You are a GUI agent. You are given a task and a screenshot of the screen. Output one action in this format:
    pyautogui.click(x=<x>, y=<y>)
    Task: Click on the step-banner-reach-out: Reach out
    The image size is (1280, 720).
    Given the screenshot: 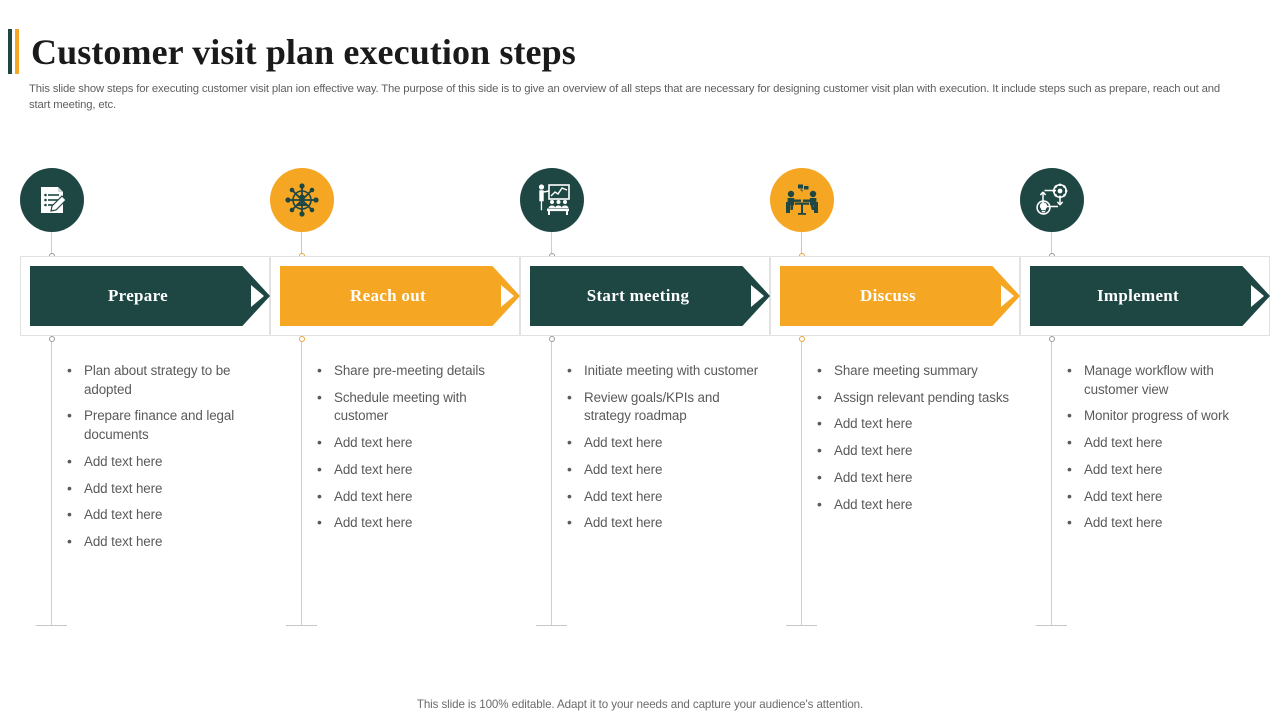 What is the action you would take?
    pyautogui.click(x=400, y=296)
    